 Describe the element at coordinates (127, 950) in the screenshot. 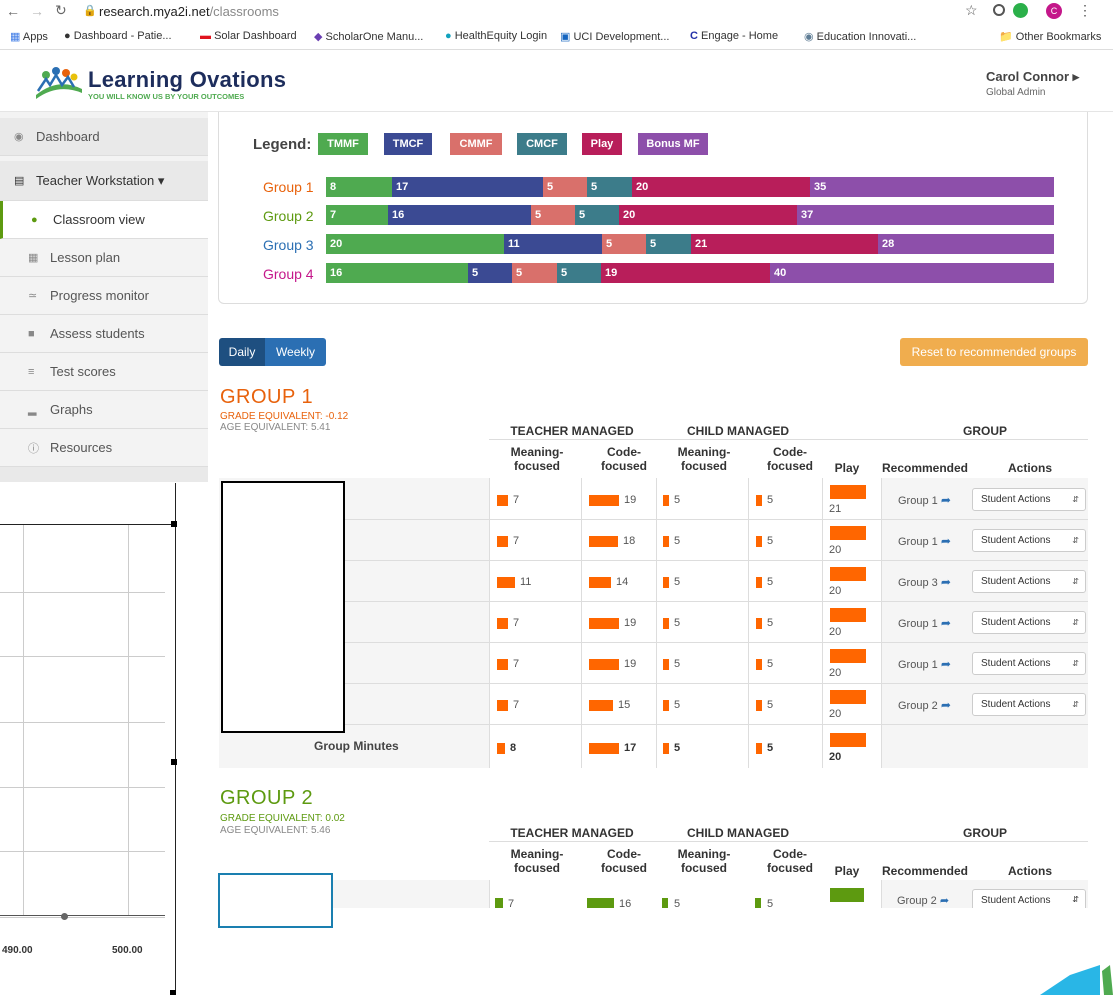

I see `x-tick-label: 500.00` at that location.